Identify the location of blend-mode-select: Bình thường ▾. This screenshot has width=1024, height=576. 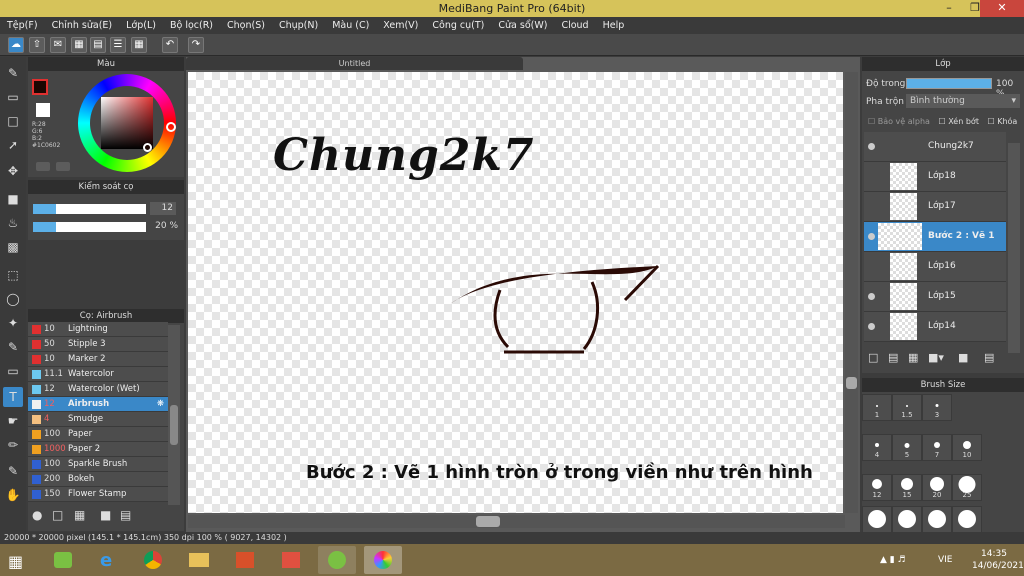
(963, 101).